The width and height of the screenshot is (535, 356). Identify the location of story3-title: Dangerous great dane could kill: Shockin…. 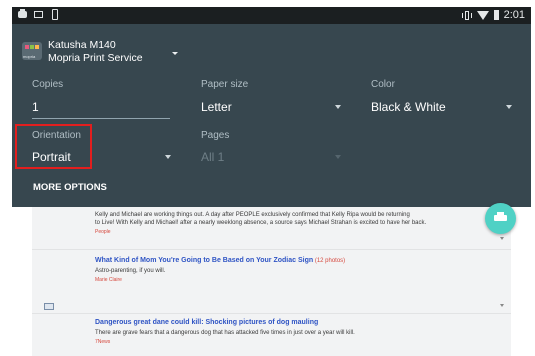
(207, 322).